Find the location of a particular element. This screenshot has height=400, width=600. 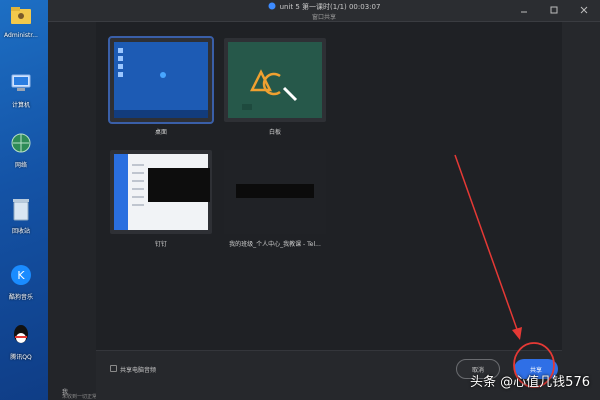

whiteboard-preview is located at coordinates (275, 80).